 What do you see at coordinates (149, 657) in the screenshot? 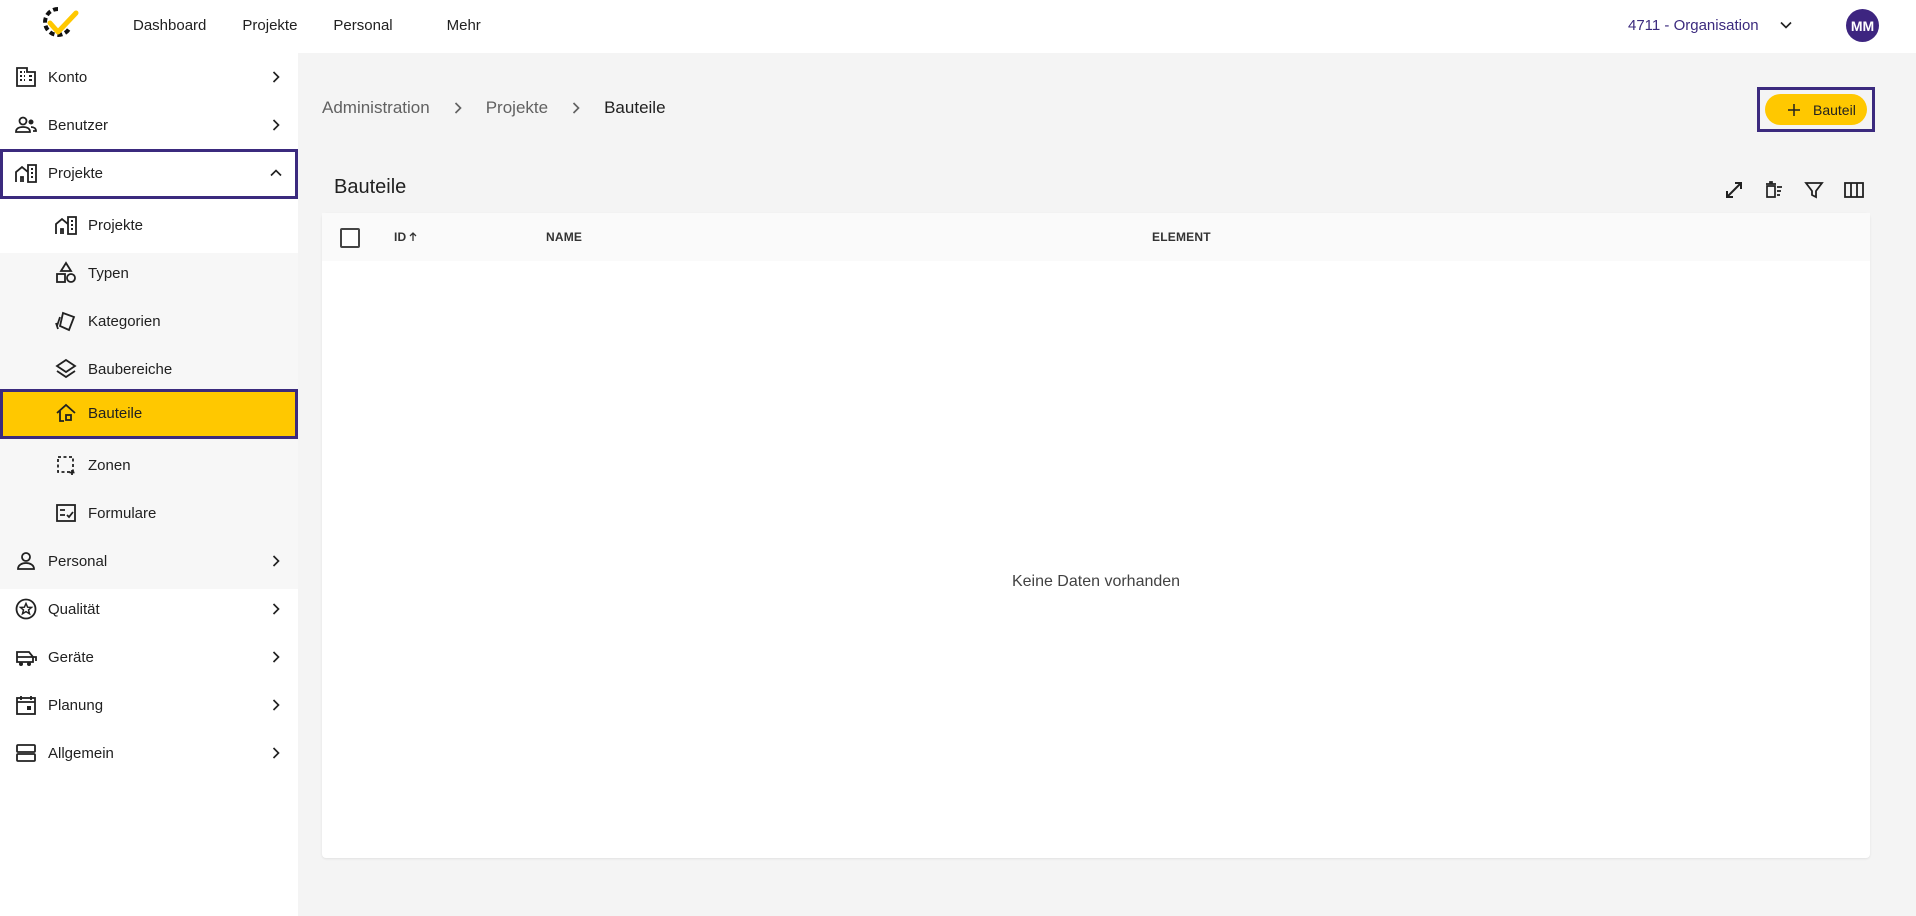
I see `sidebar-item-geraete: Geräte` at bounding box center [149, 657].